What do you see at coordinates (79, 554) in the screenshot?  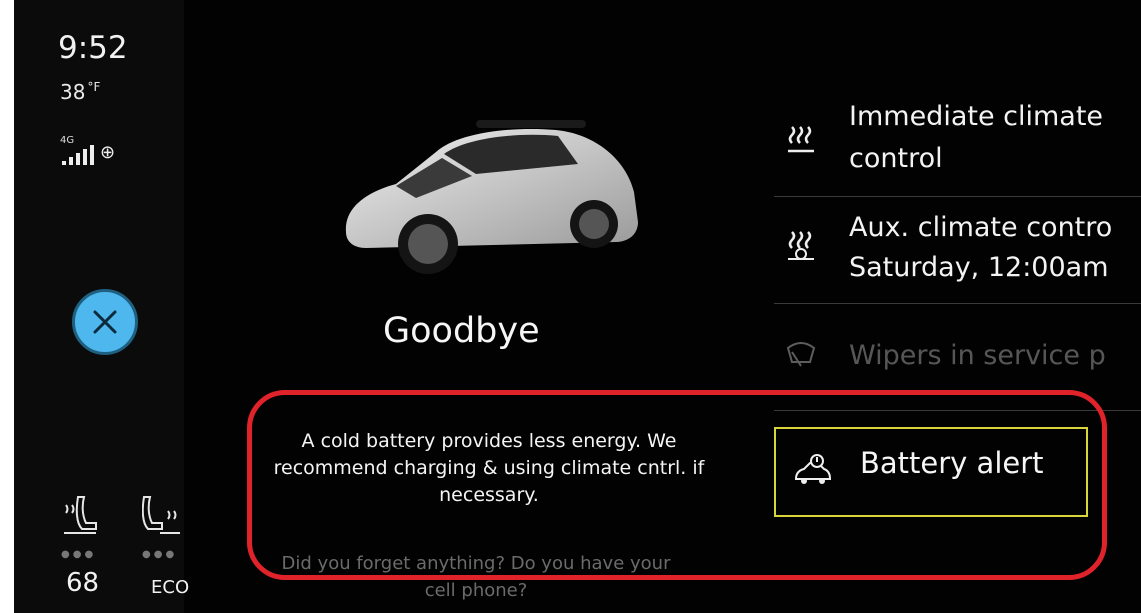 I see `left-seat-level-dots: ●●●` at bounding box center [79, 554].